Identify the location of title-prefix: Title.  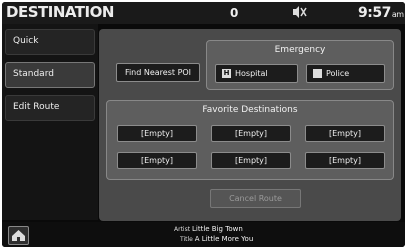
(186, 239).